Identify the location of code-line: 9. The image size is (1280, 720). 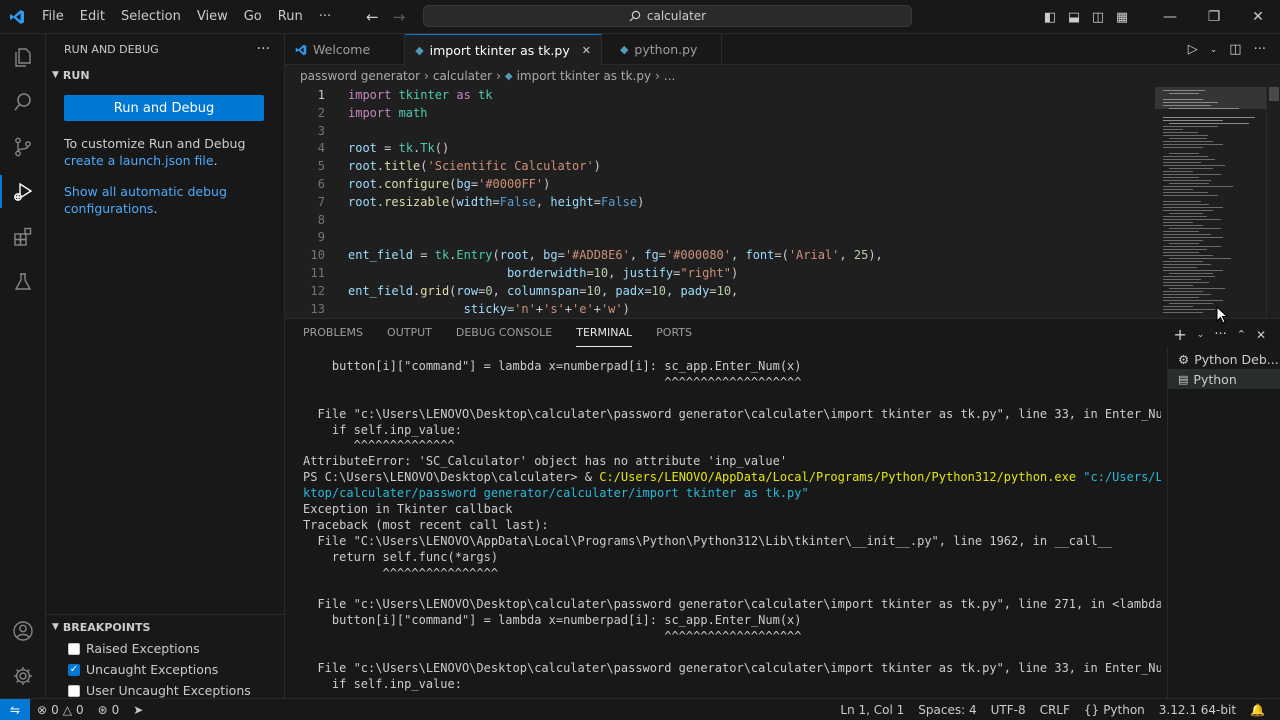
(720, 238).